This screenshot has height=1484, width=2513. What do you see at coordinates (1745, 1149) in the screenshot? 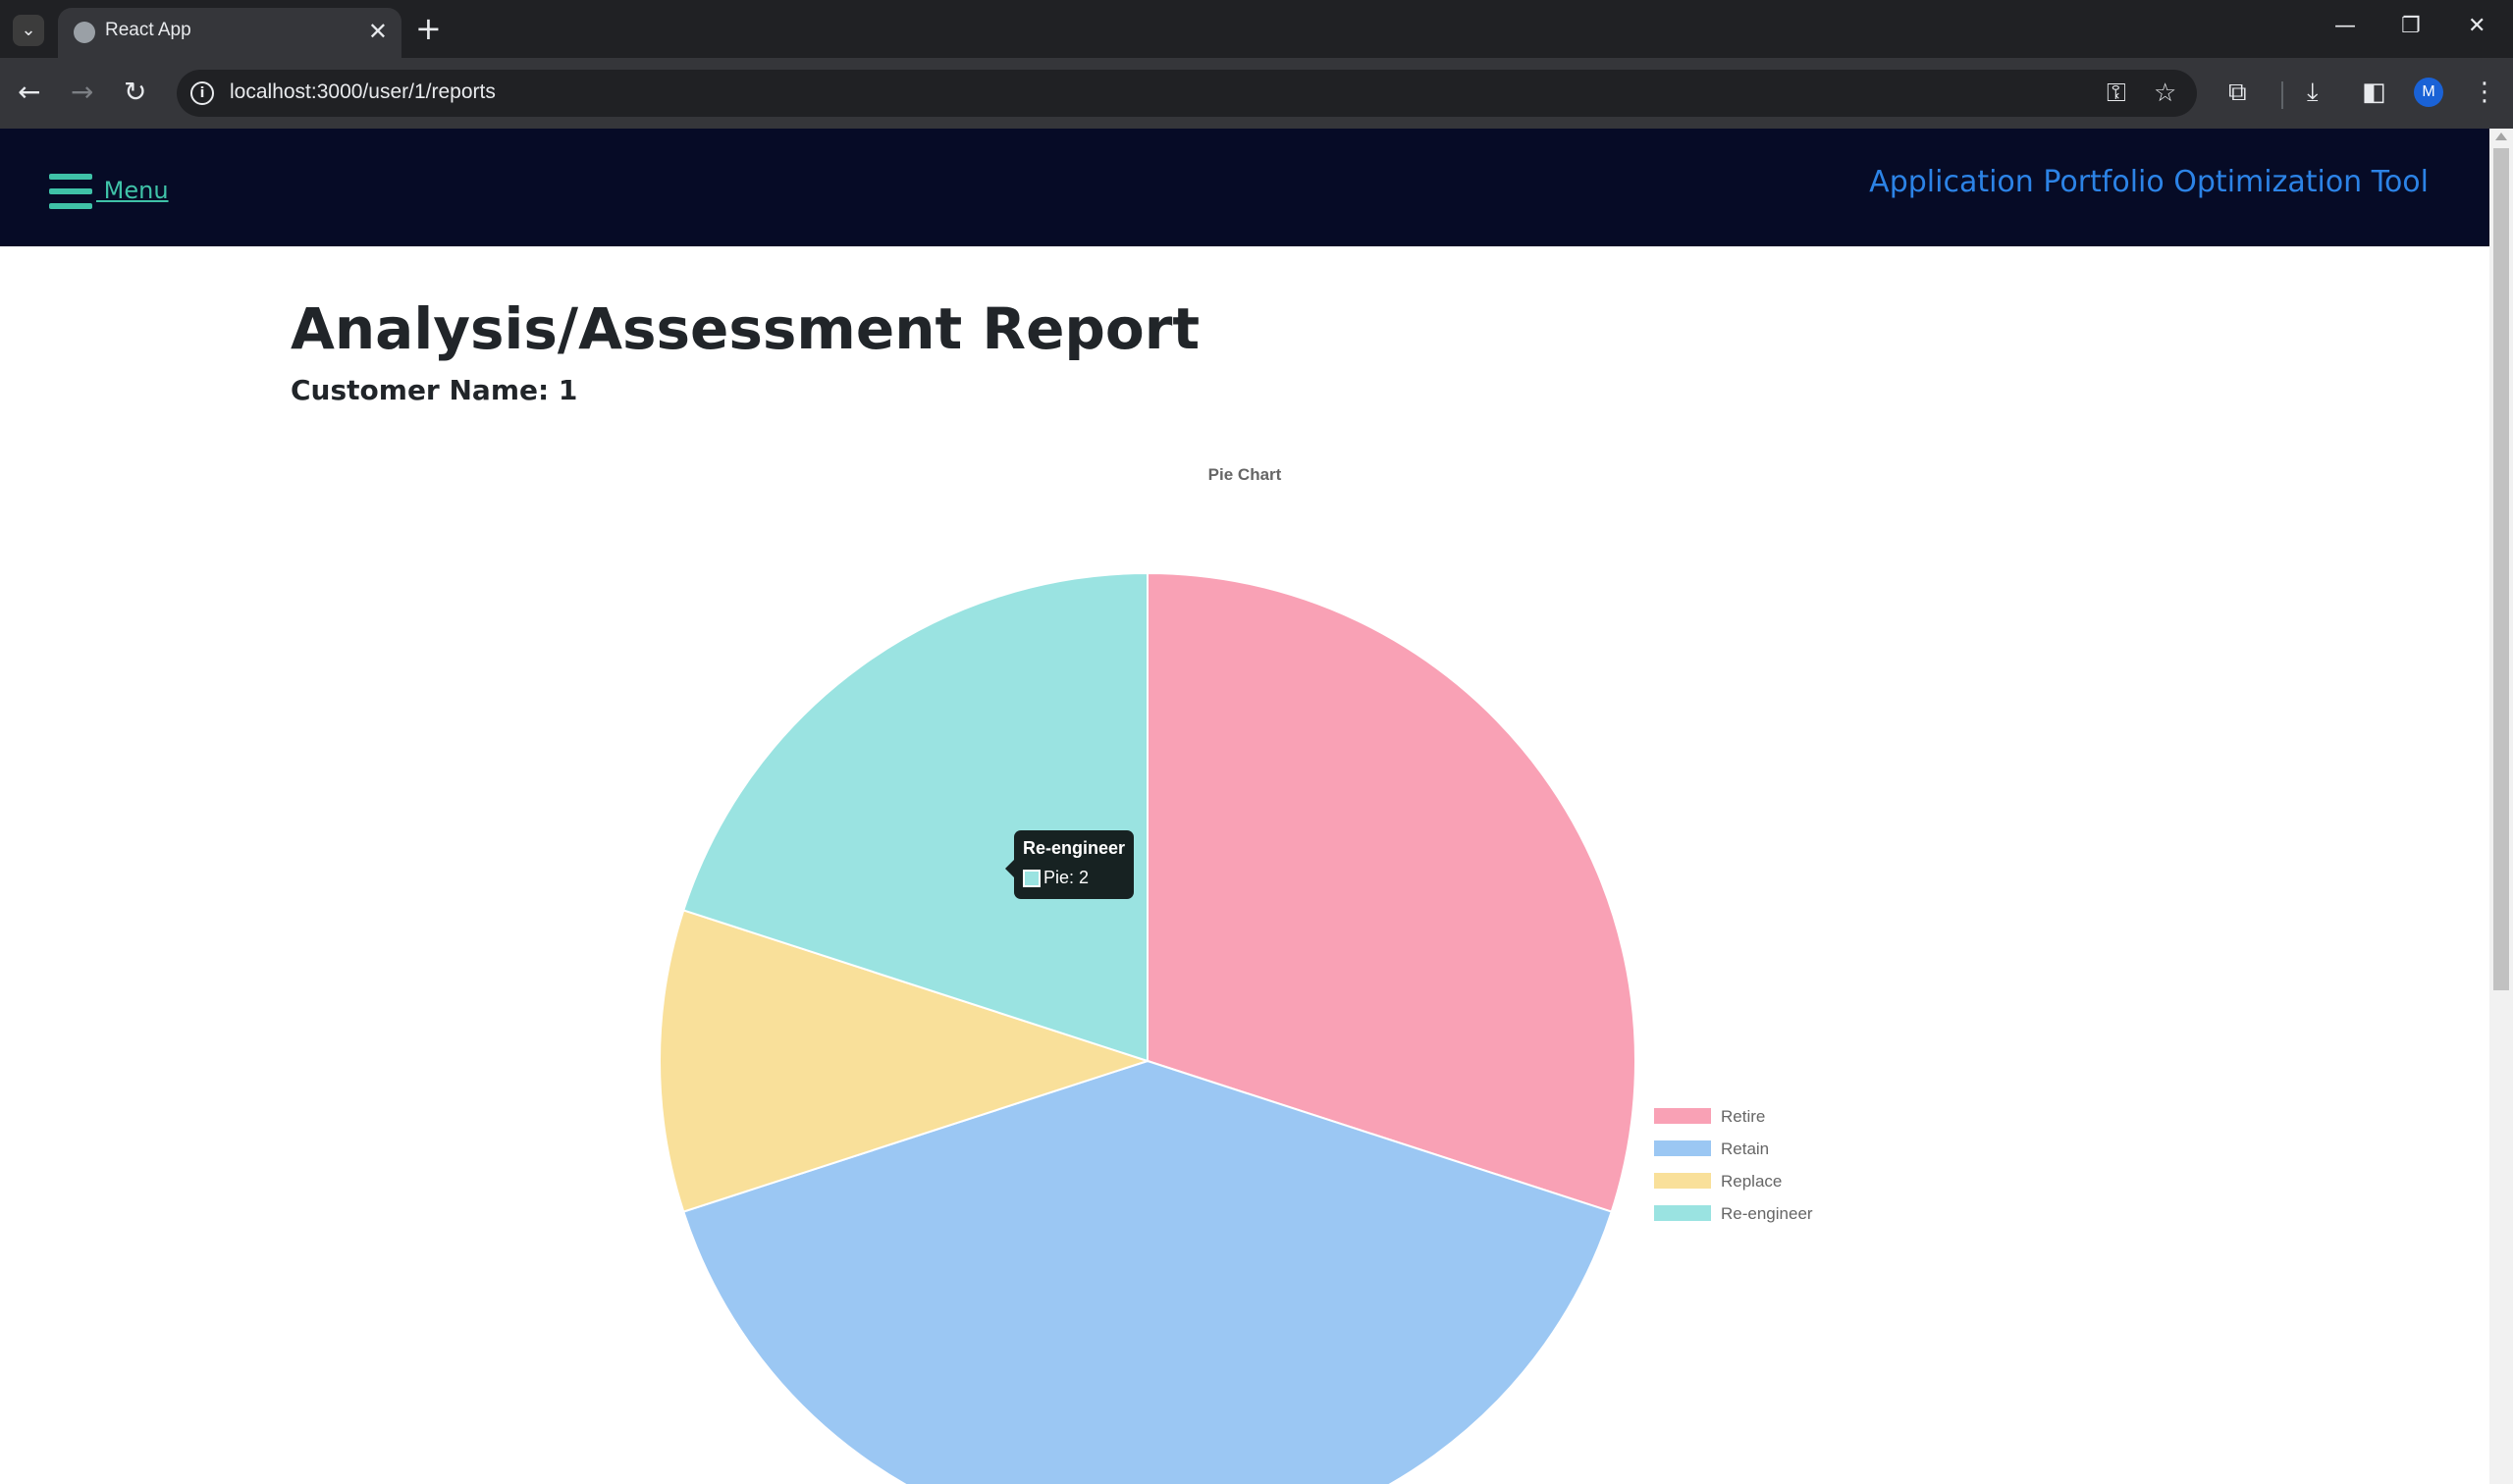
I see `legend-label: Retain` at bounding box center [1745, 1149].